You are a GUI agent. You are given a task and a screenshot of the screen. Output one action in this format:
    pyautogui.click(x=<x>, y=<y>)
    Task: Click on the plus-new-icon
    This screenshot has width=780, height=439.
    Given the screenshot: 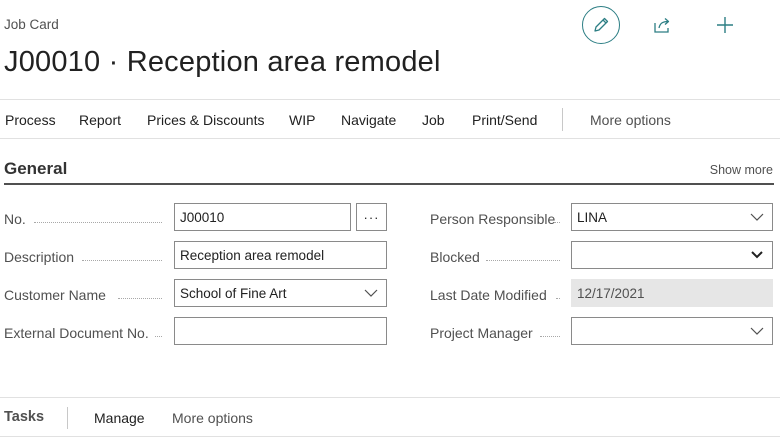 What is the action you would take?
    pyautogui.click(x=725, y=25)
    